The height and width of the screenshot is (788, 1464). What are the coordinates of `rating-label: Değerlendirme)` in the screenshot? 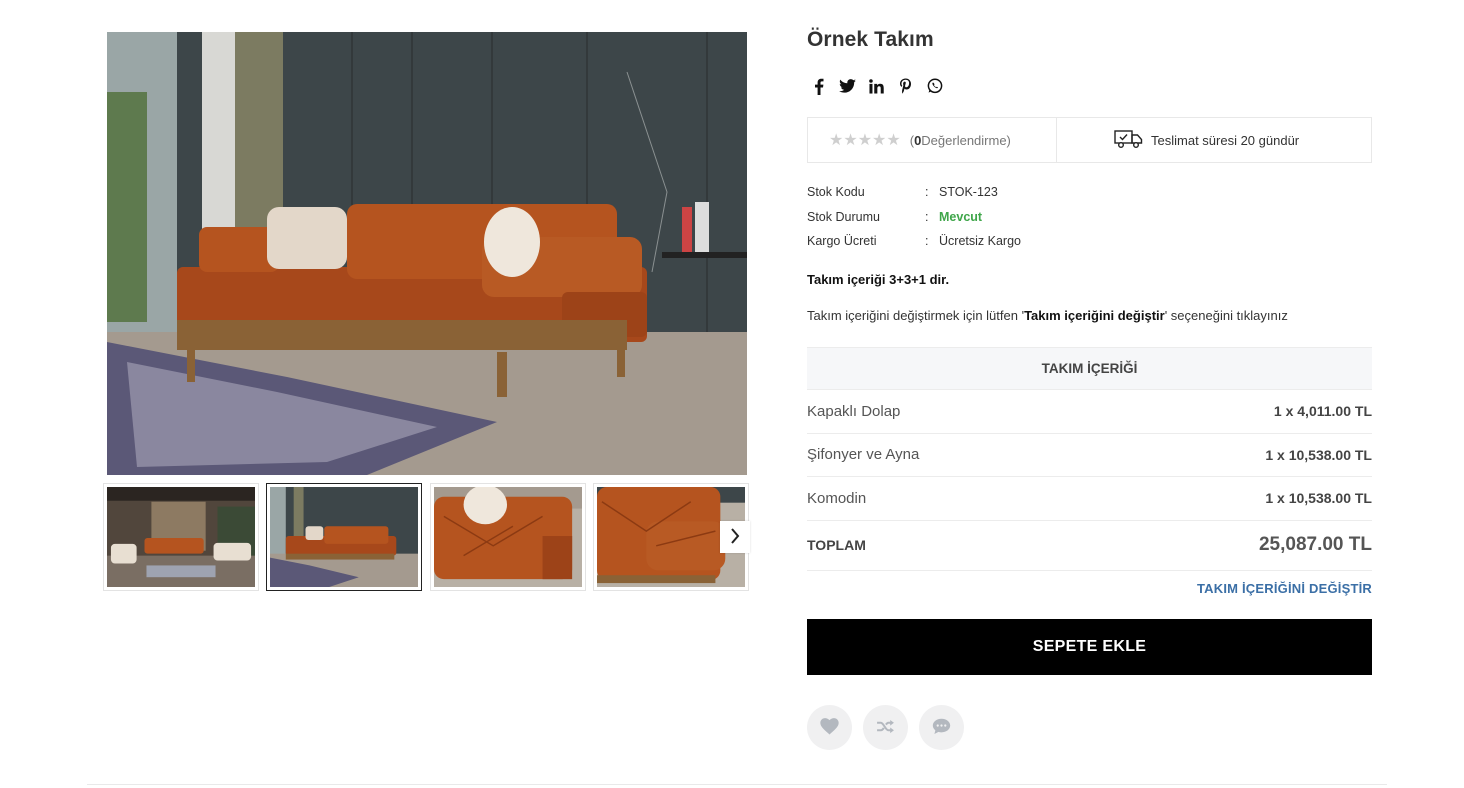 It's located at (966, 140).